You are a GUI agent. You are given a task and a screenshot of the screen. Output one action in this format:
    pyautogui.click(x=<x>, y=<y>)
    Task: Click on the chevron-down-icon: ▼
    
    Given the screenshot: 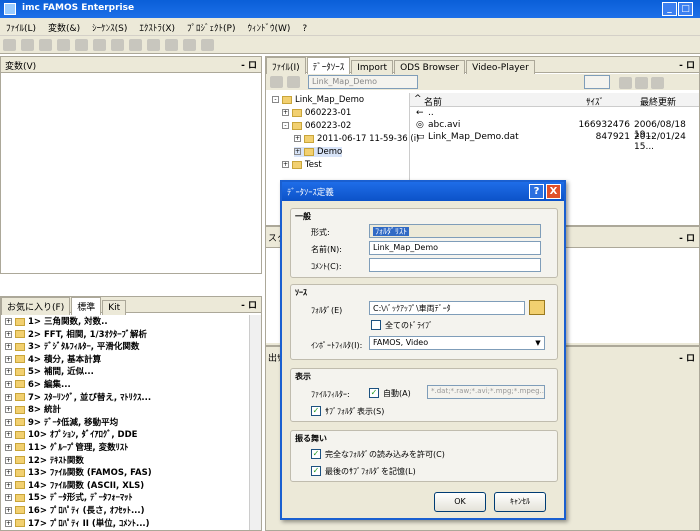 What is the action you would take?
    pyautogui.click(x=538, y=343)
    